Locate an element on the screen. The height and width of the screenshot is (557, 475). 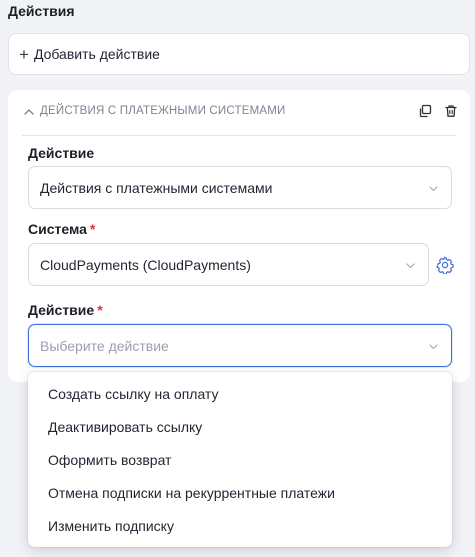
action-type-label: Действие is located at coordinates (61, 153).